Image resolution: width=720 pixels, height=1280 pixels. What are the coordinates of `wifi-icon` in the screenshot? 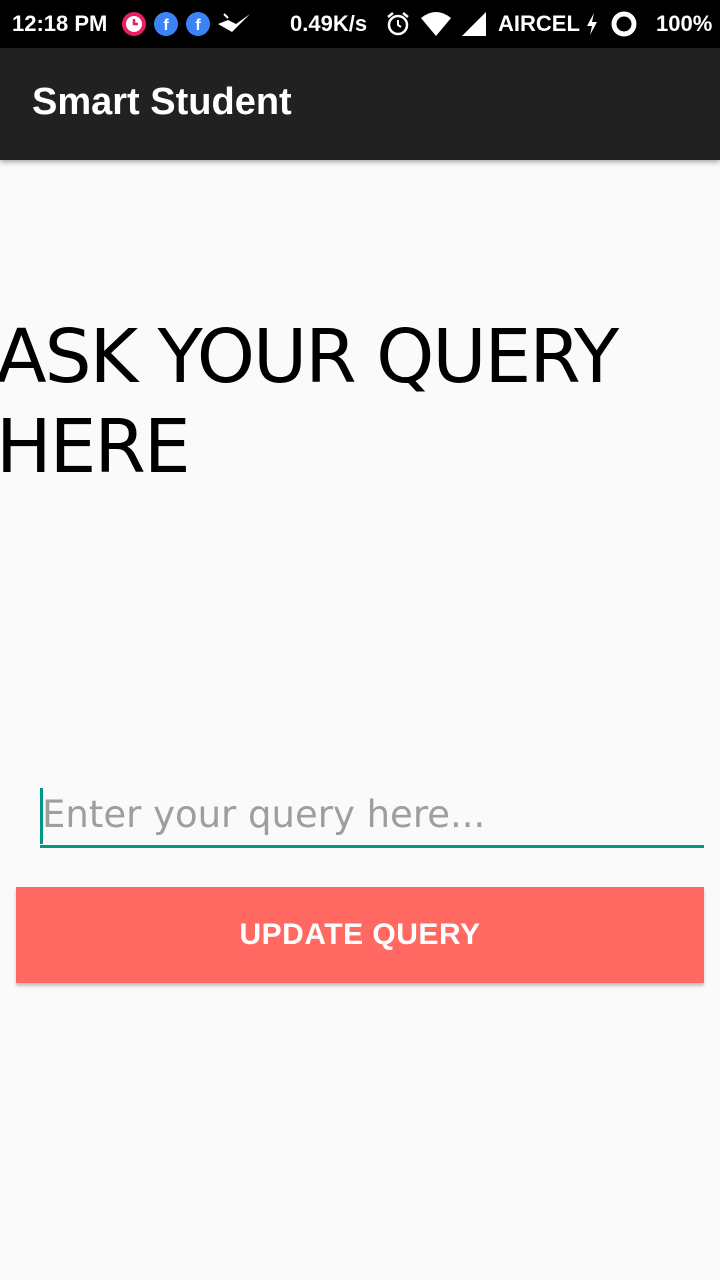 It's located at (436, 24).